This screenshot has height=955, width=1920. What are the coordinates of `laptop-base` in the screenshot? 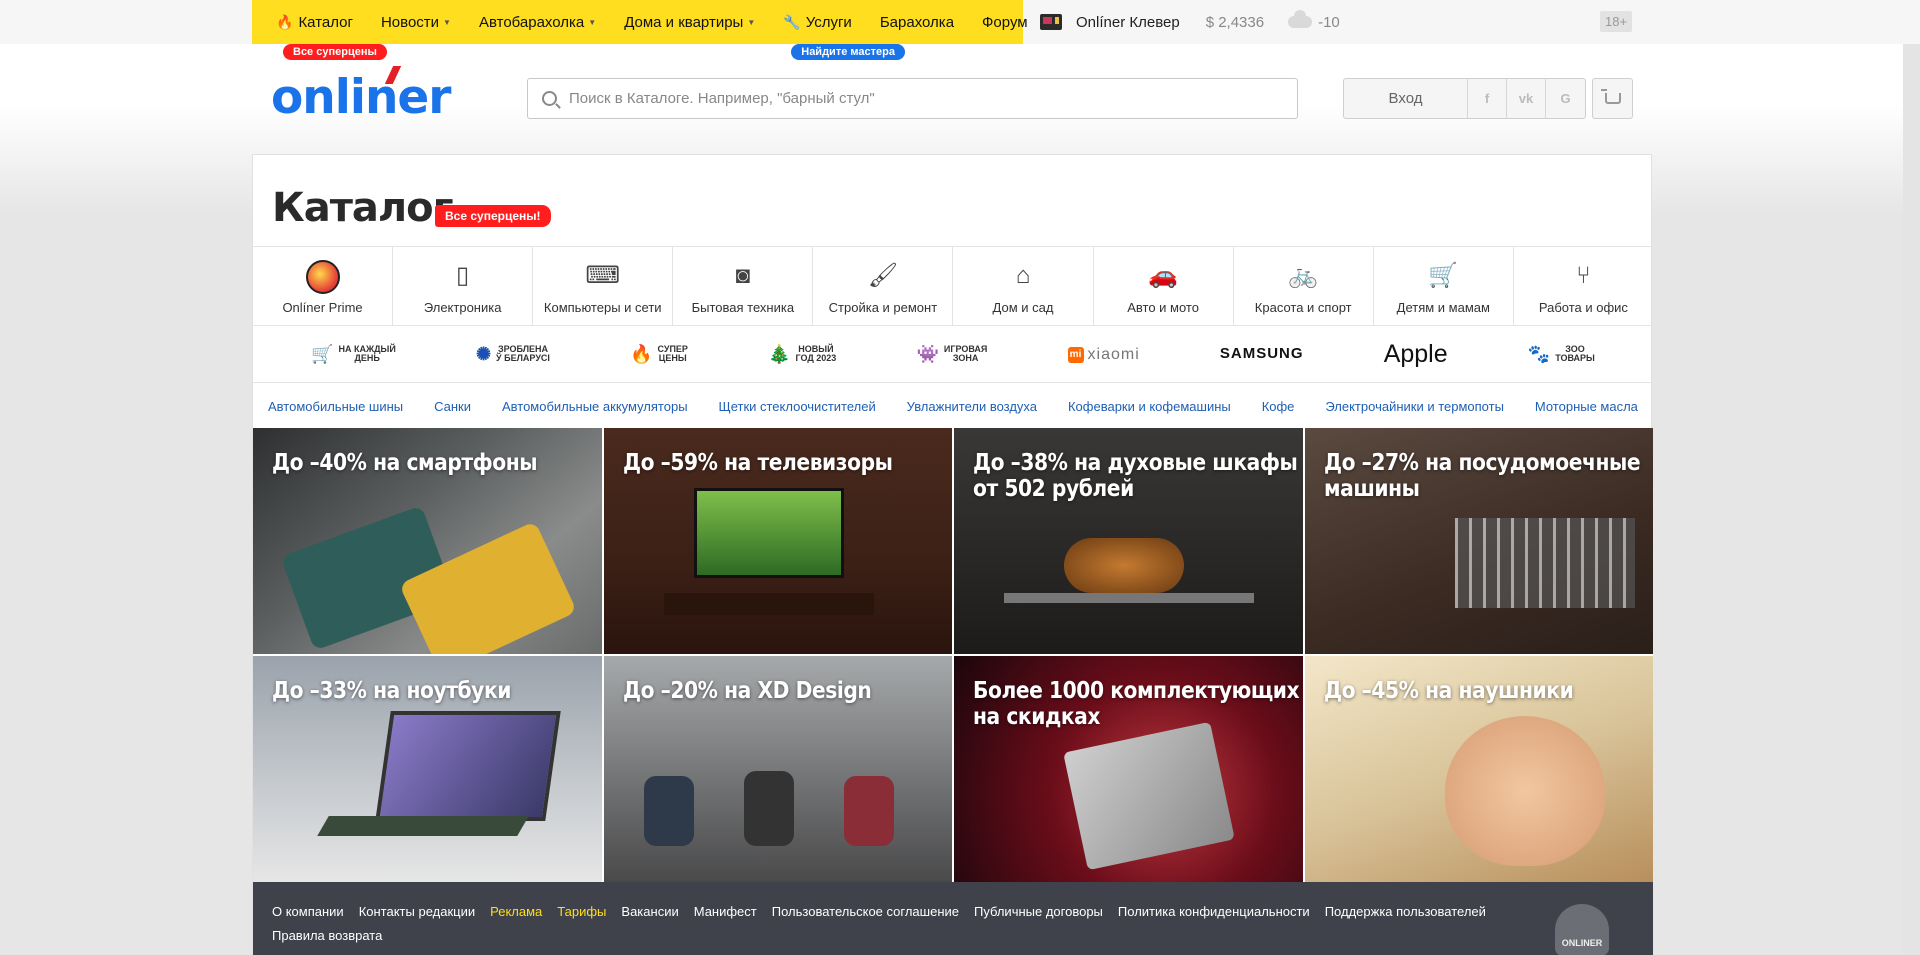 It's located at (423, 826).